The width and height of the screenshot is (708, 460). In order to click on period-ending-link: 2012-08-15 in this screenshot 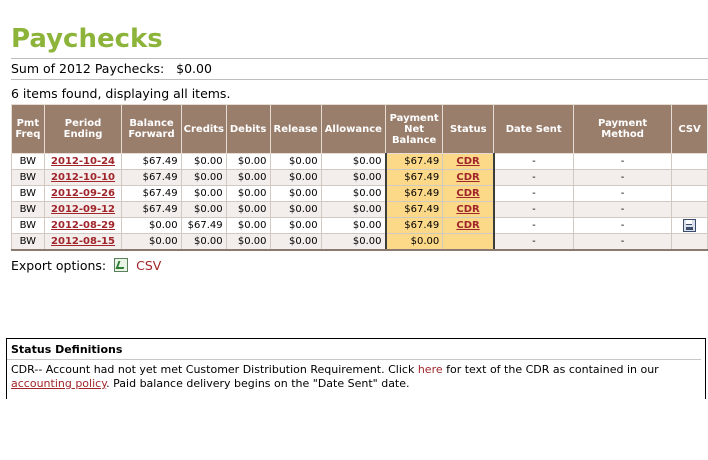, I will do `click(83, 241)`.